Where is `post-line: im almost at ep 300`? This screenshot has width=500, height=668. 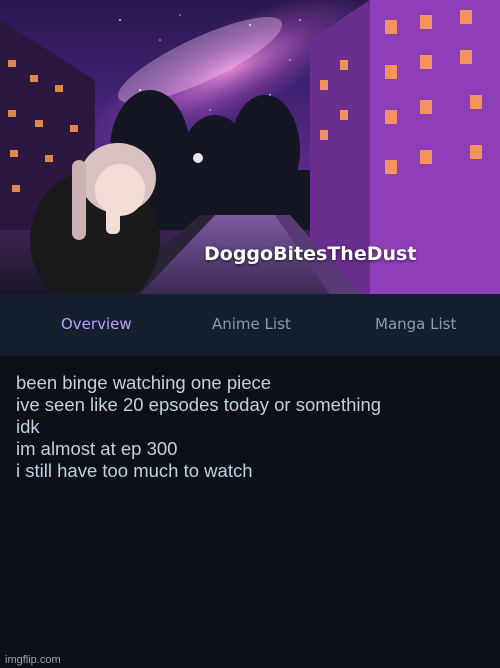 post-line: im almost at ep 300 is located at coordinates (97, 448).